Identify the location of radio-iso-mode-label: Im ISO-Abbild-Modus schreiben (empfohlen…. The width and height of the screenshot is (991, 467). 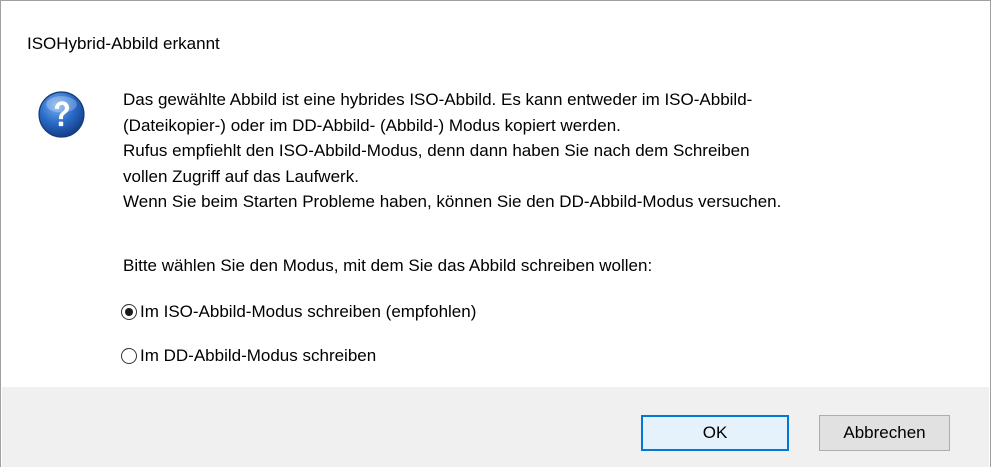
(308, 312).